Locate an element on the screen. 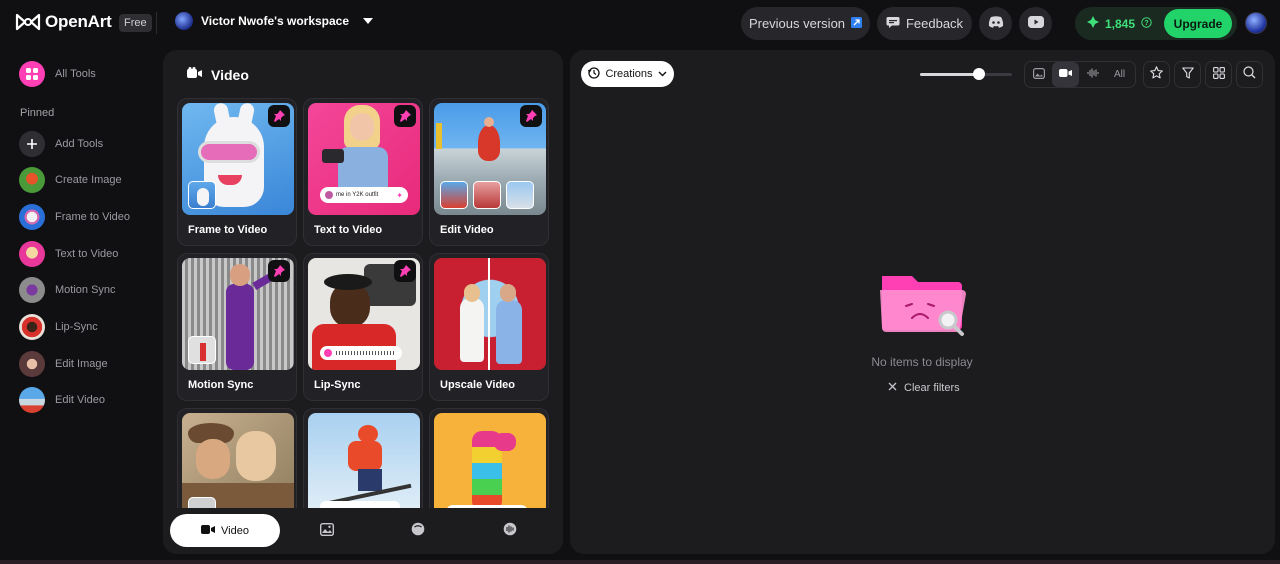 This screenshot has width=1280, height=564. video-camera-icon is located at coordinates (195, 75).